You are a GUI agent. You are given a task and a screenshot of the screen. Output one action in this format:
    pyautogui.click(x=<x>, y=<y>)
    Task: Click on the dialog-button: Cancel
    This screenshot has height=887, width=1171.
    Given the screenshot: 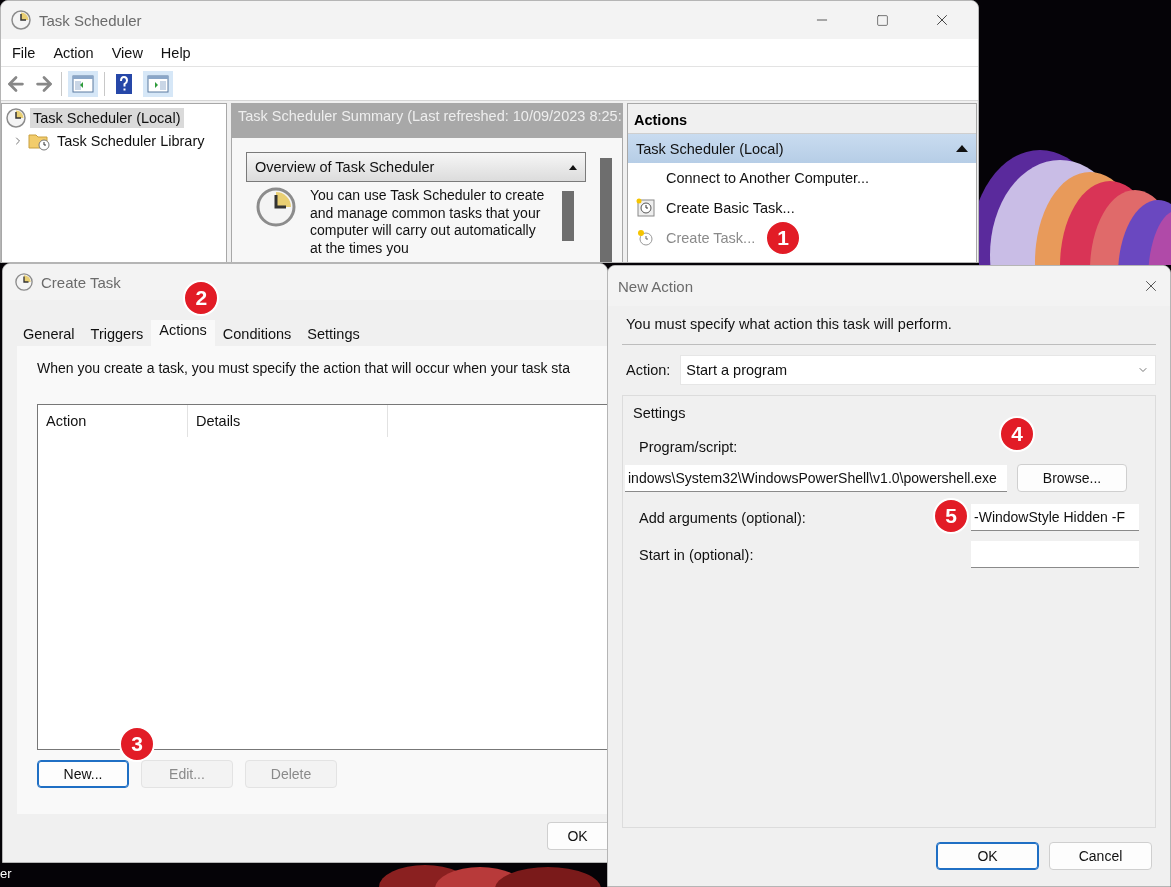 What is the action you would take?
    pyautogui.click(x=1100, y=856)
    